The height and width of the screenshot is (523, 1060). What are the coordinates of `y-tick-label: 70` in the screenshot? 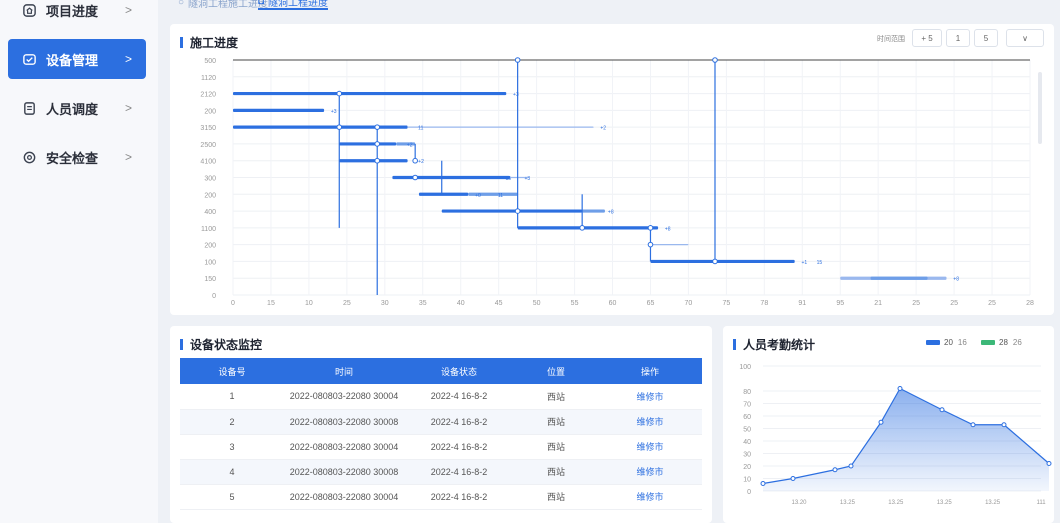 It's located at (747, 405).